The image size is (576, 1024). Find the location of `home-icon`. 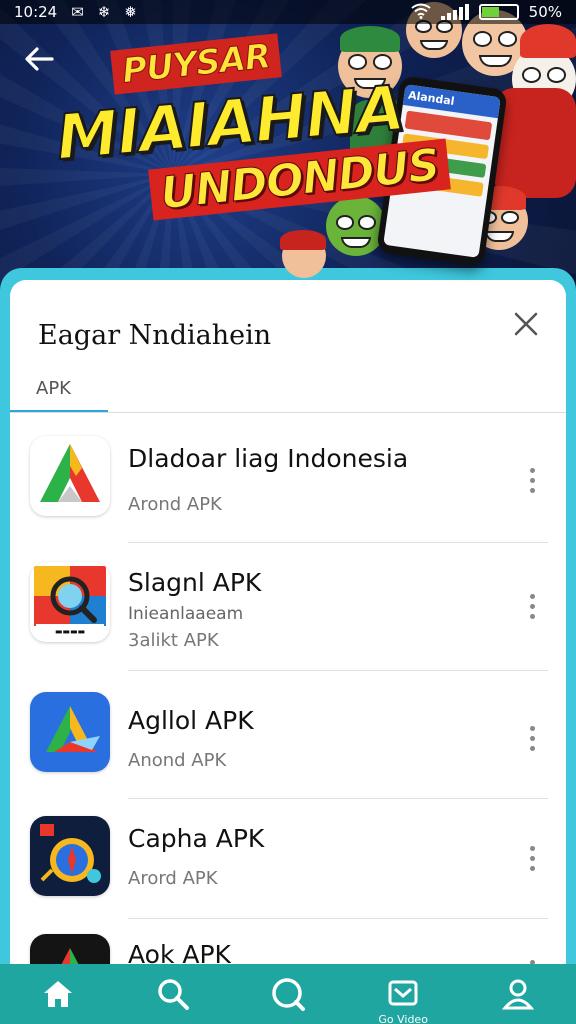

home-icon is located at coordinates (57, 994).